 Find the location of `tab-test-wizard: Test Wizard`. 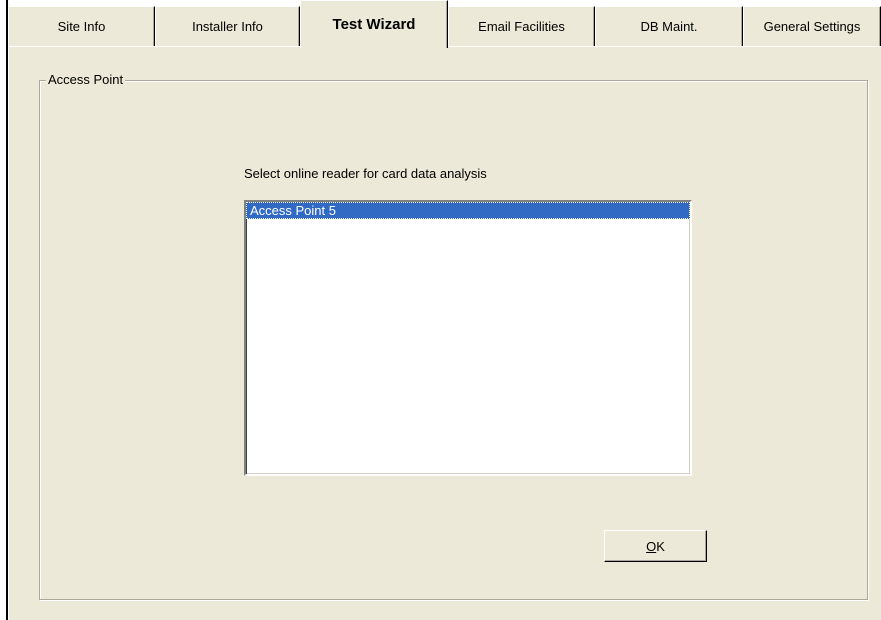

tab-test-wizard: Test Wizard is located at coordinates (374, 24).